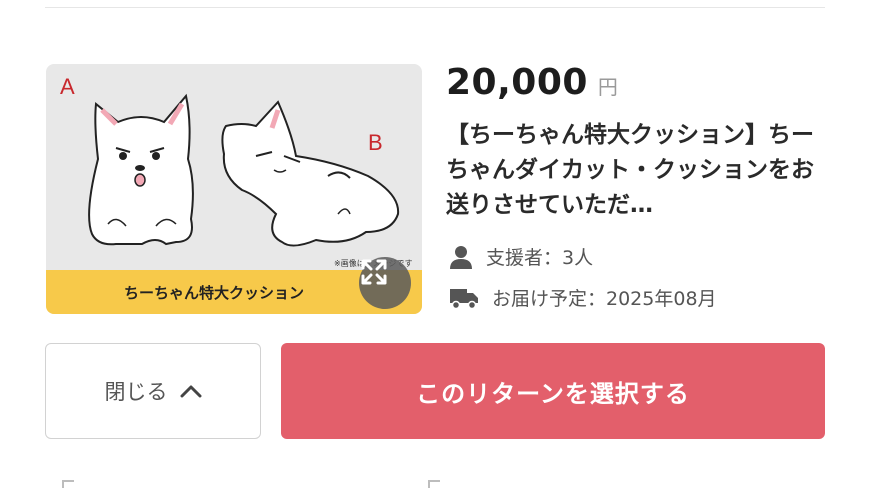 The image size is (870, 488). What do you see at coordinates (434, 484) in the screenshot?
I see `next-card-edge-right` at bounding box center [434, 484].